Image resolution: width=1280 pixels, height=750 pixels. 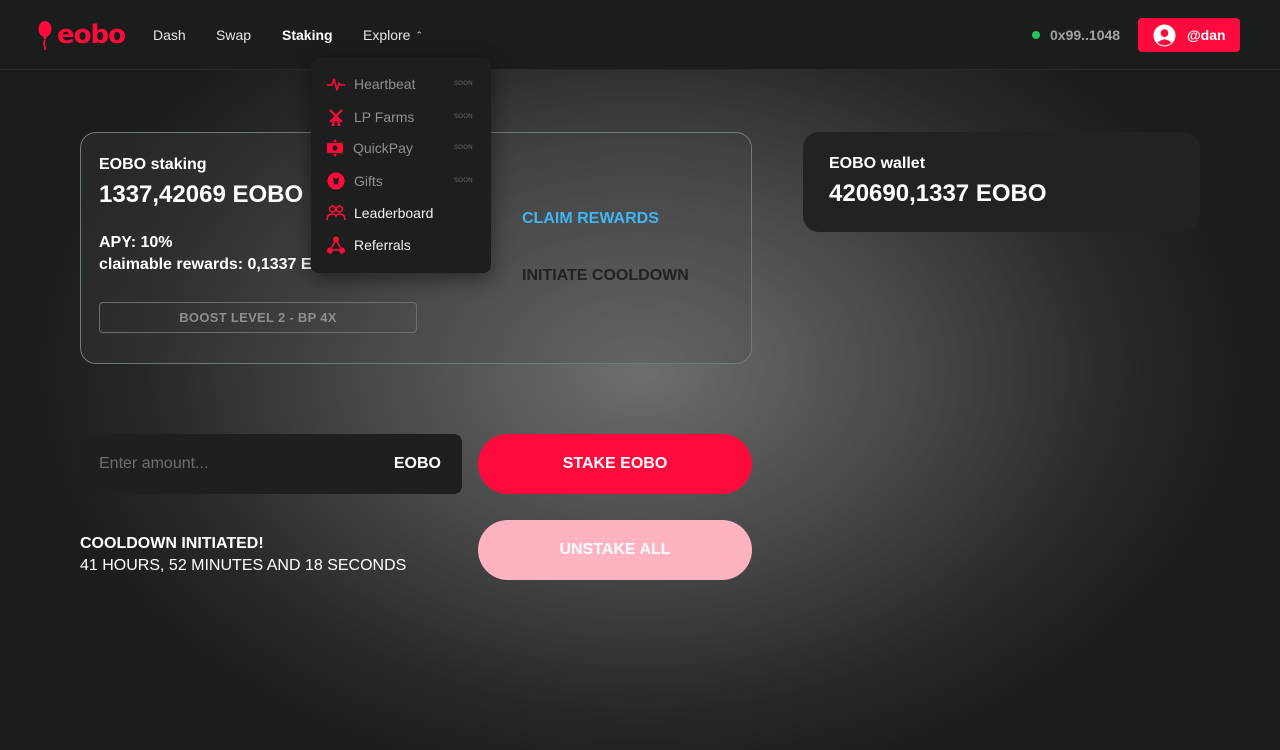 What do you see at coordinates (45, 35) in the screenshot?
I see `balloon-logo-icon` at bounding box center [45, 35].